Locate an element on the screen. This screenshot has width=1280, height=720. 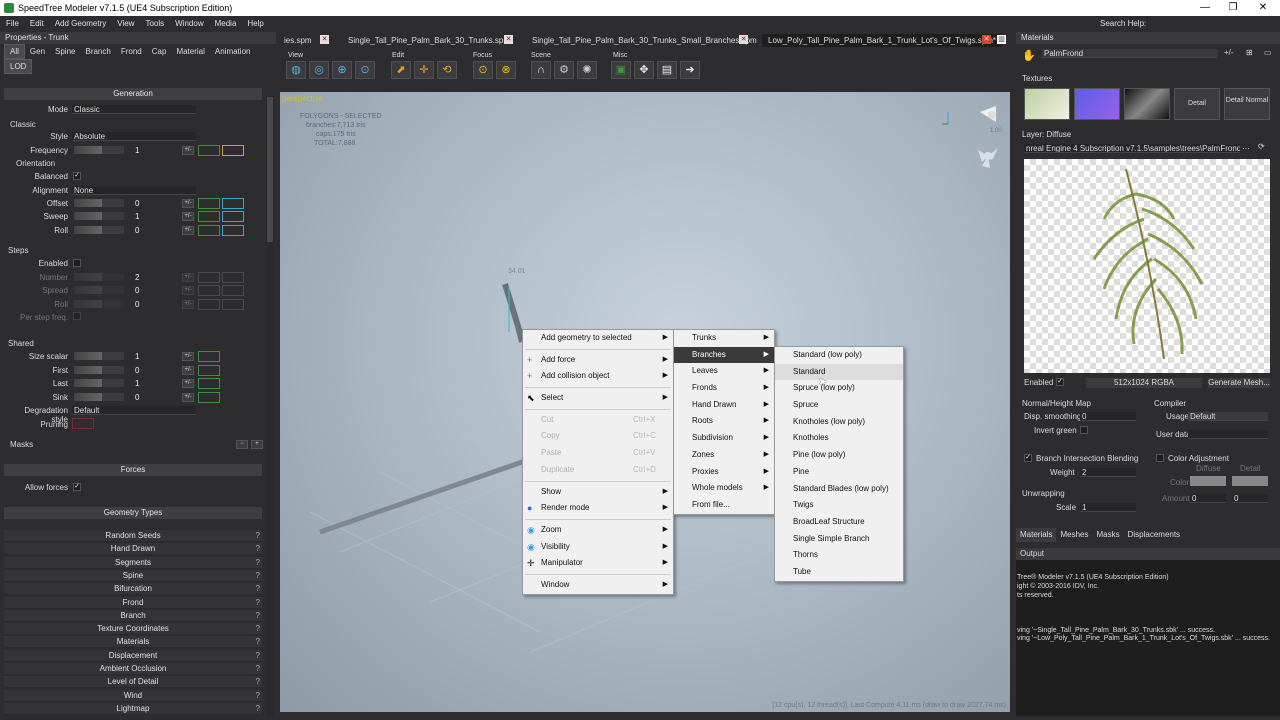
reload-icon: ⟳ is located at coordinates (1261, 146).